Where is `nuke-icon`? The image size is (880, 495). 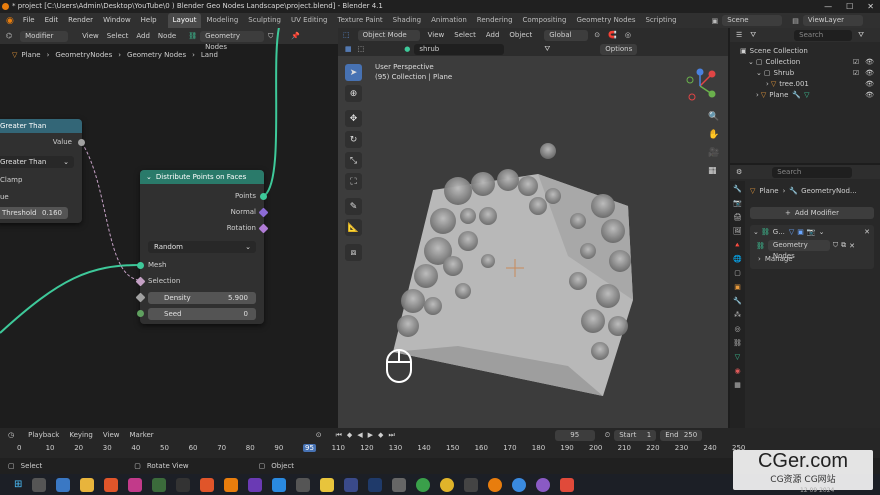
nuke-icon is located at coordinates (159, 484).